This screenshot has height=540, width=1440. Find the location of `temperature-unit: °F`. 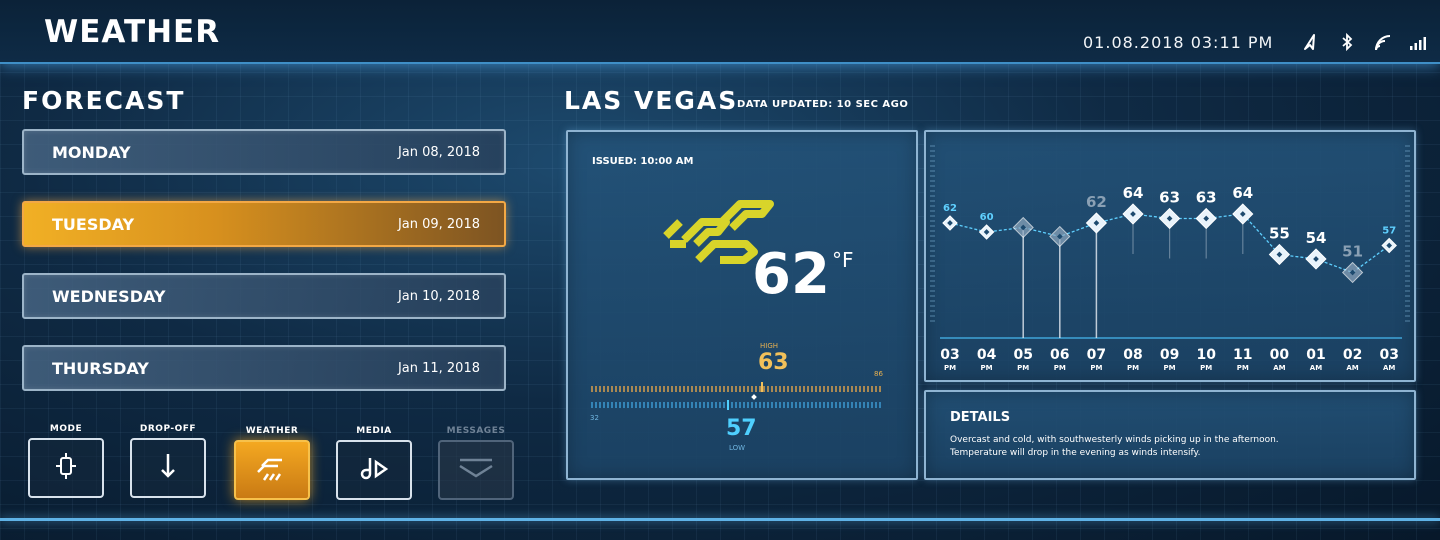

temperature-unit: °F is located at coordinates (843, 260).